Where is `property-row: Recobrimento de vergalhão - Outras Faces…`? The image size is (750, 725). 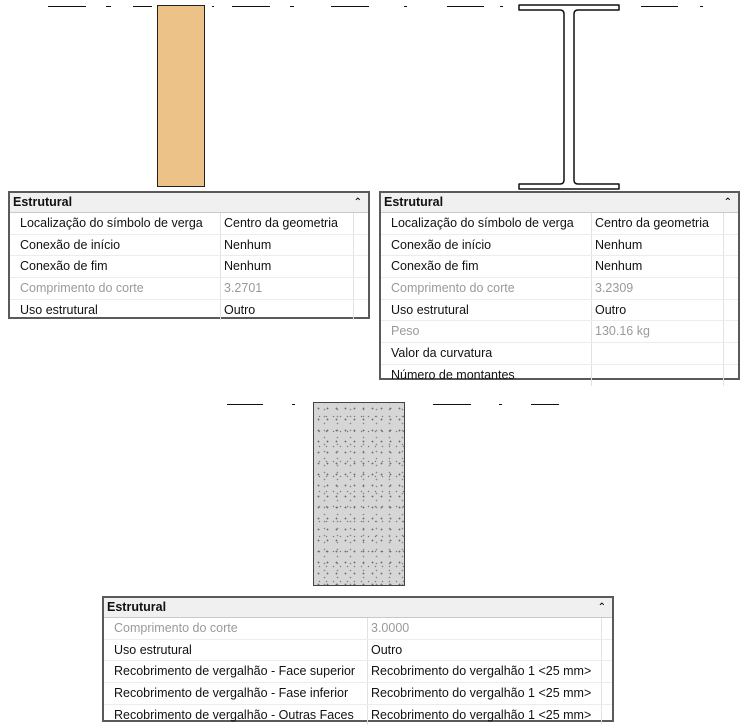
property-row: Recobrimento de vergalhão - Outras Faces… is located at coordinates (358, 714).